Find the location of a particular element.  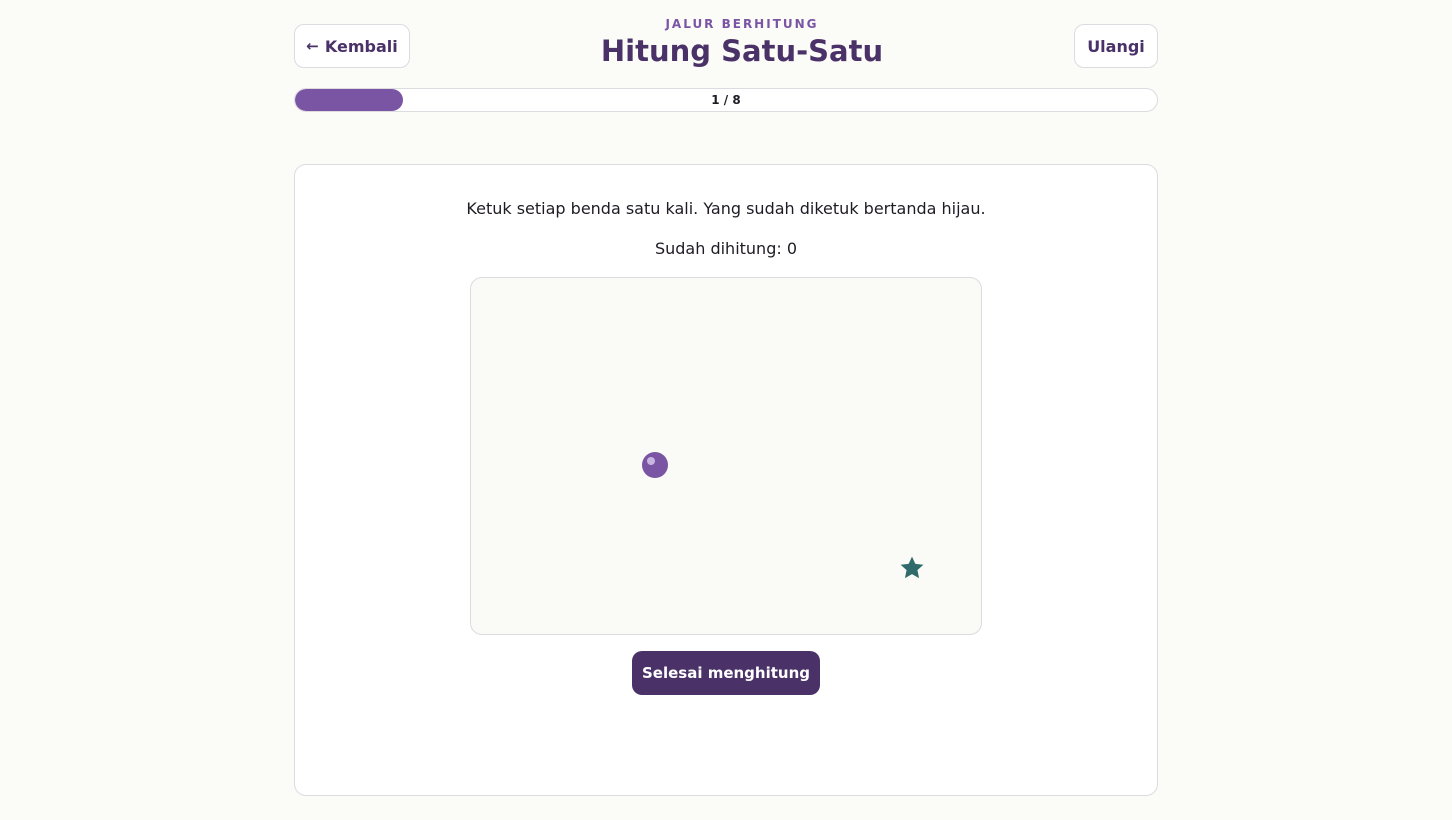

reset-button: Ulangi is located at coordinates (1116, 46).